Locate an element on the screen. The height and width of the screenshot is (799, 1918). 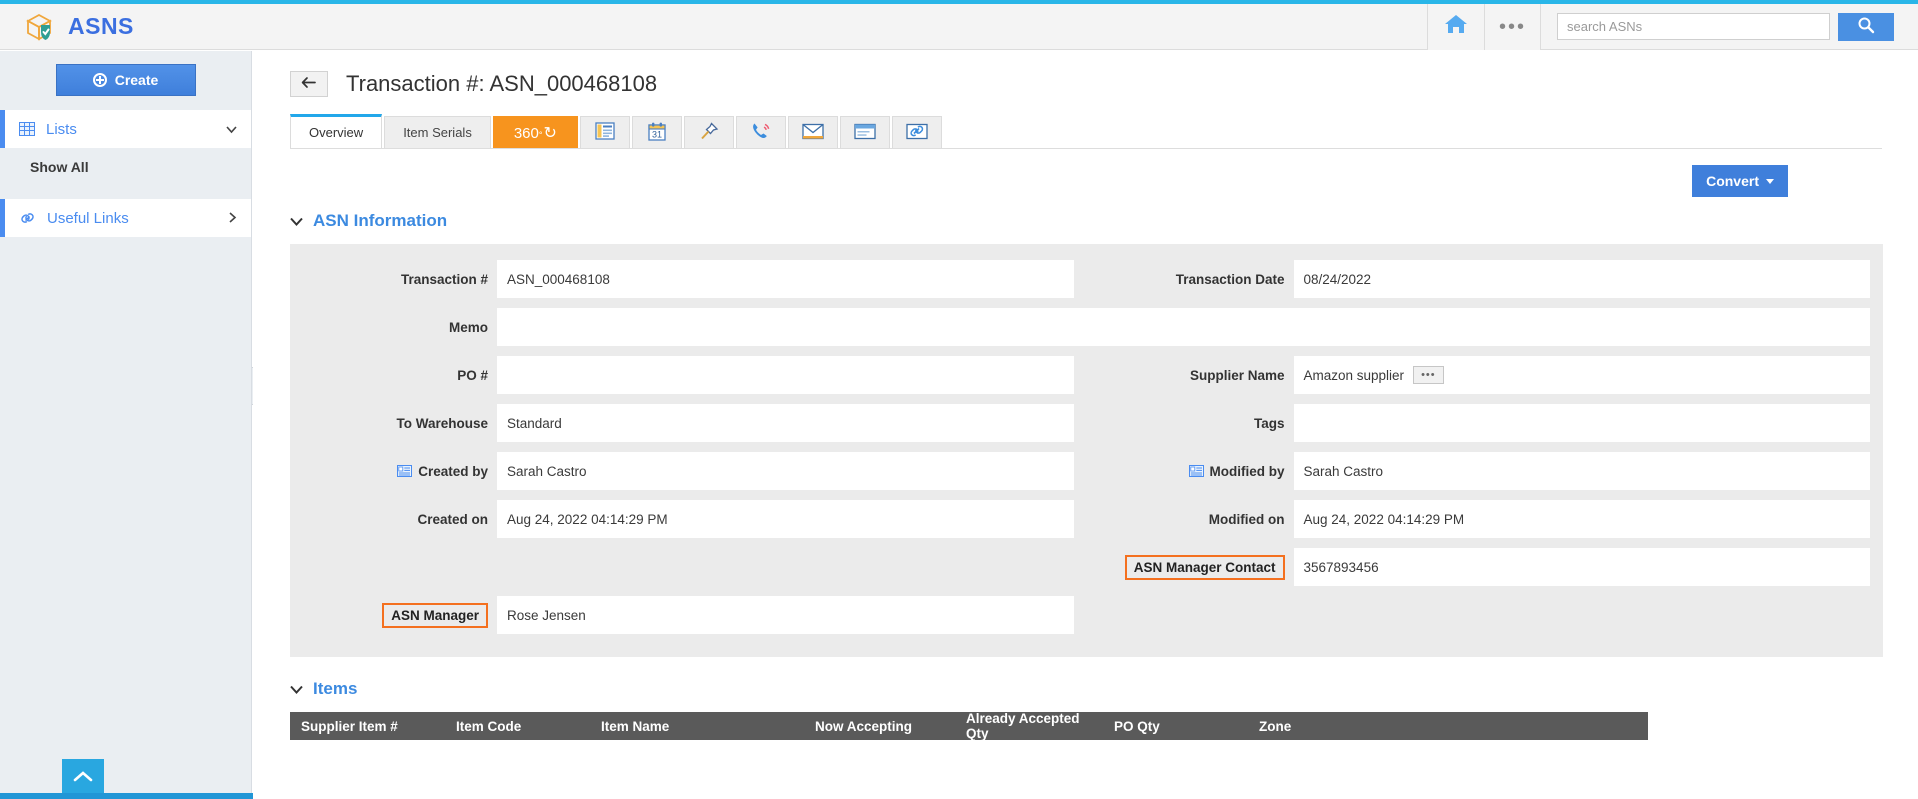
memo-label: Memo is located at coordinates (468, 327).